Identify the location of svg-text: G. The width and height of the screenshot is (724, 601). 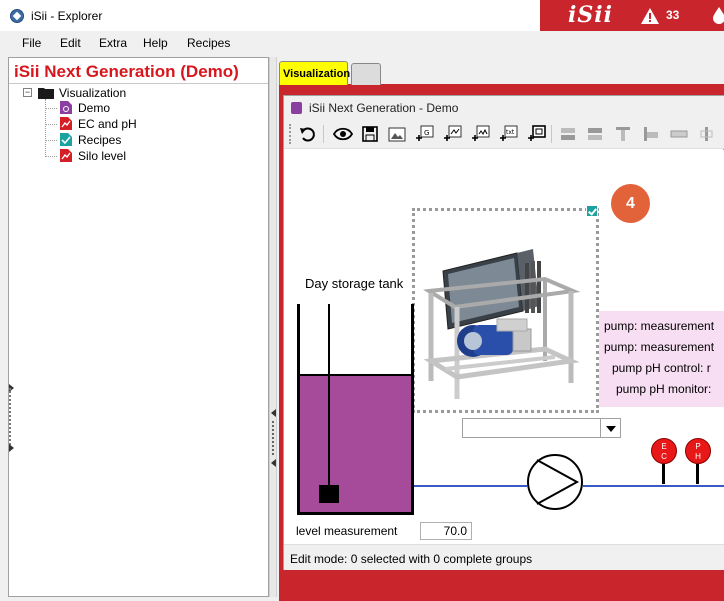
(426, 133).